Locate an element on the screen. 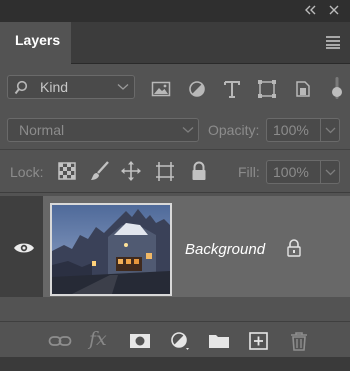  filter-row: Kind is located at coordinates (175, 88).